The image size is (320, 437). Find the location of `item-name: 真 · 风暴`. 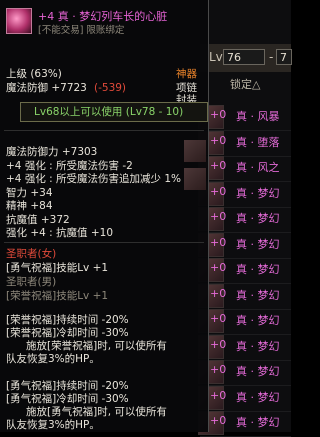

item-name: 真 · 风暴 is located at coordinates (258, 116).